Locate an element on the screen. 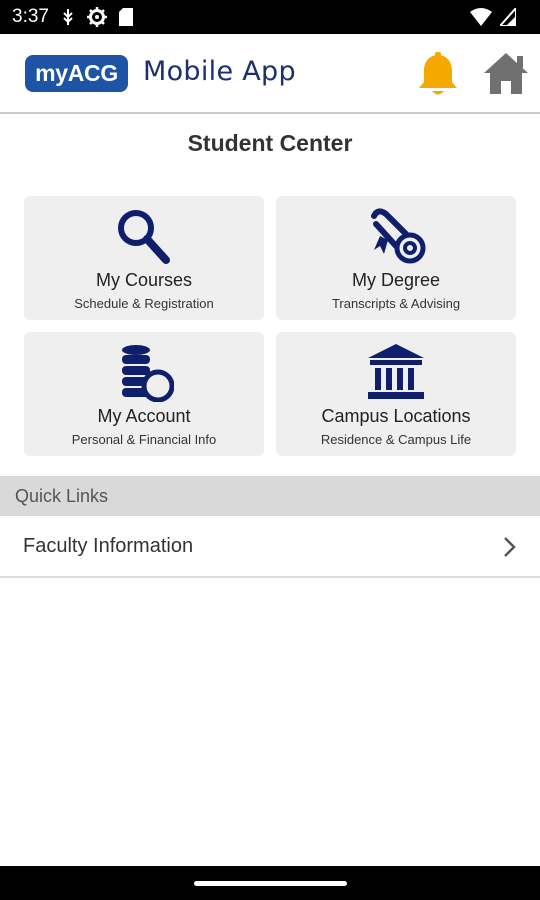 This screenshot has height=900, width=540. sd-card-icon is located at coordinates (125, 17).